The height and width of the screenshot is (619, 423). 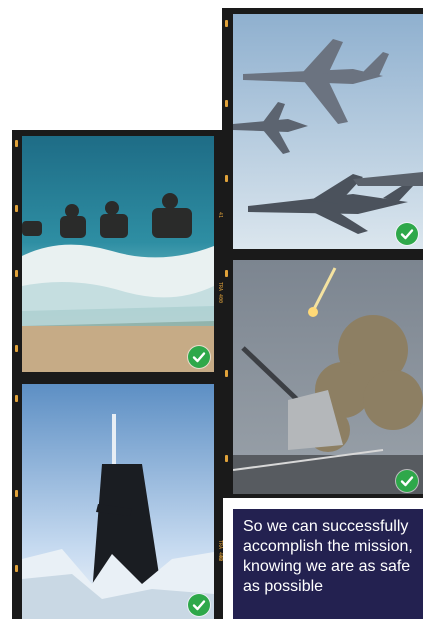 What do you see at coordinates (220, 558) in the screenshot?
I see `film-frame-number: 42` at bounding box center [220, 558].